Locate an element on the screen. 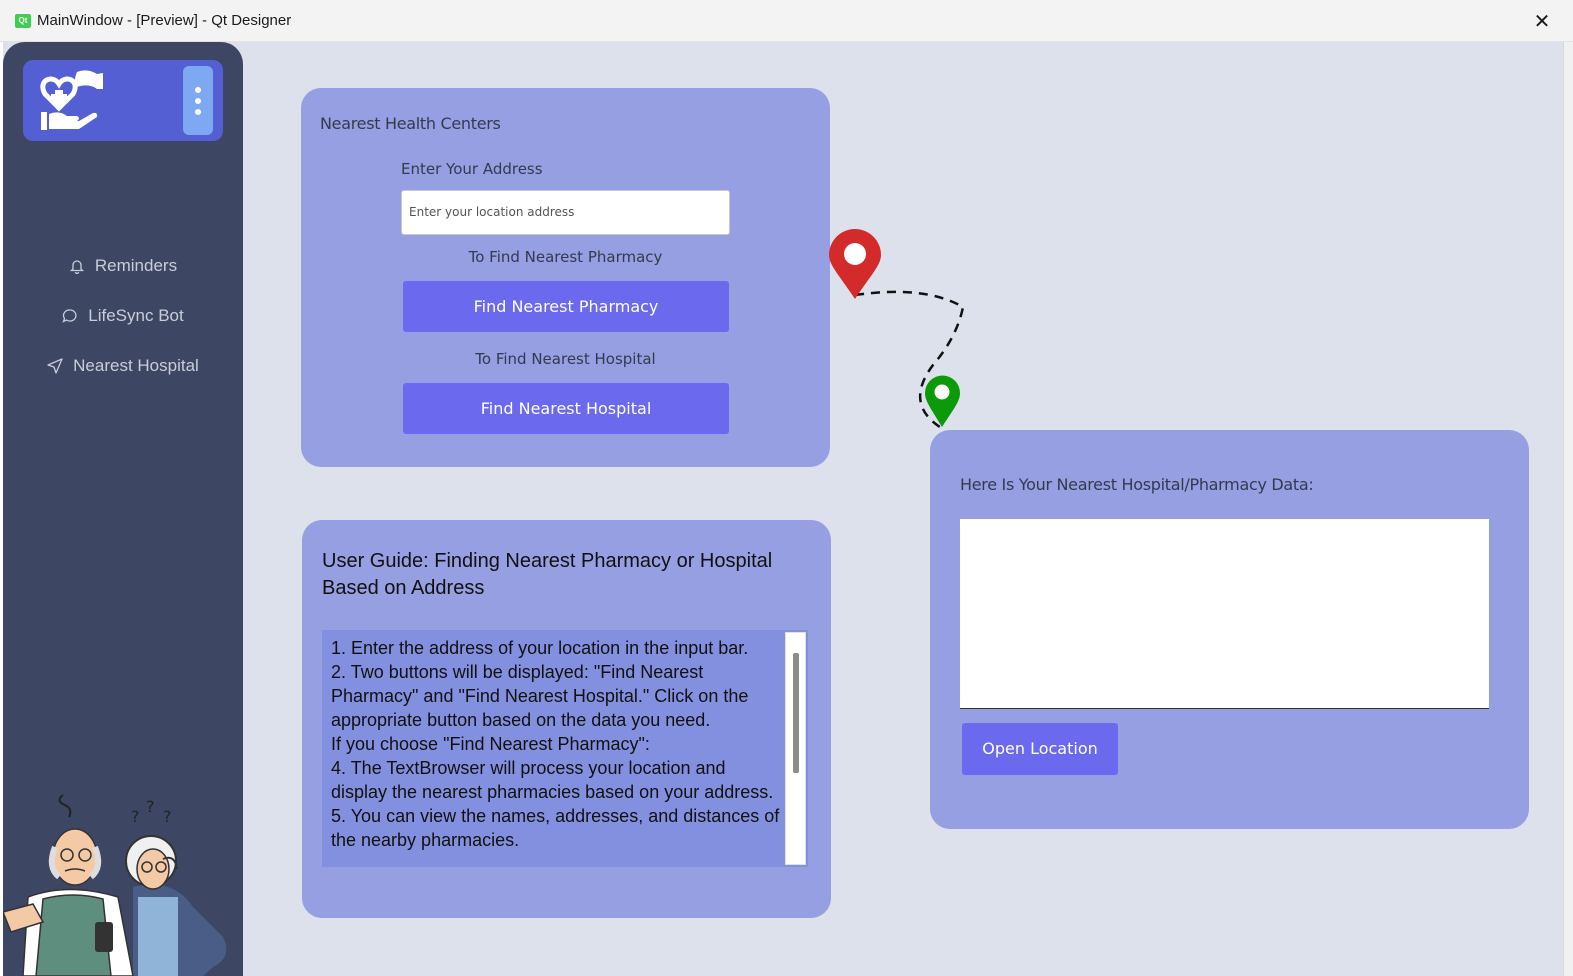  navigation-arrow-icon is located at coordinates (55, 366).